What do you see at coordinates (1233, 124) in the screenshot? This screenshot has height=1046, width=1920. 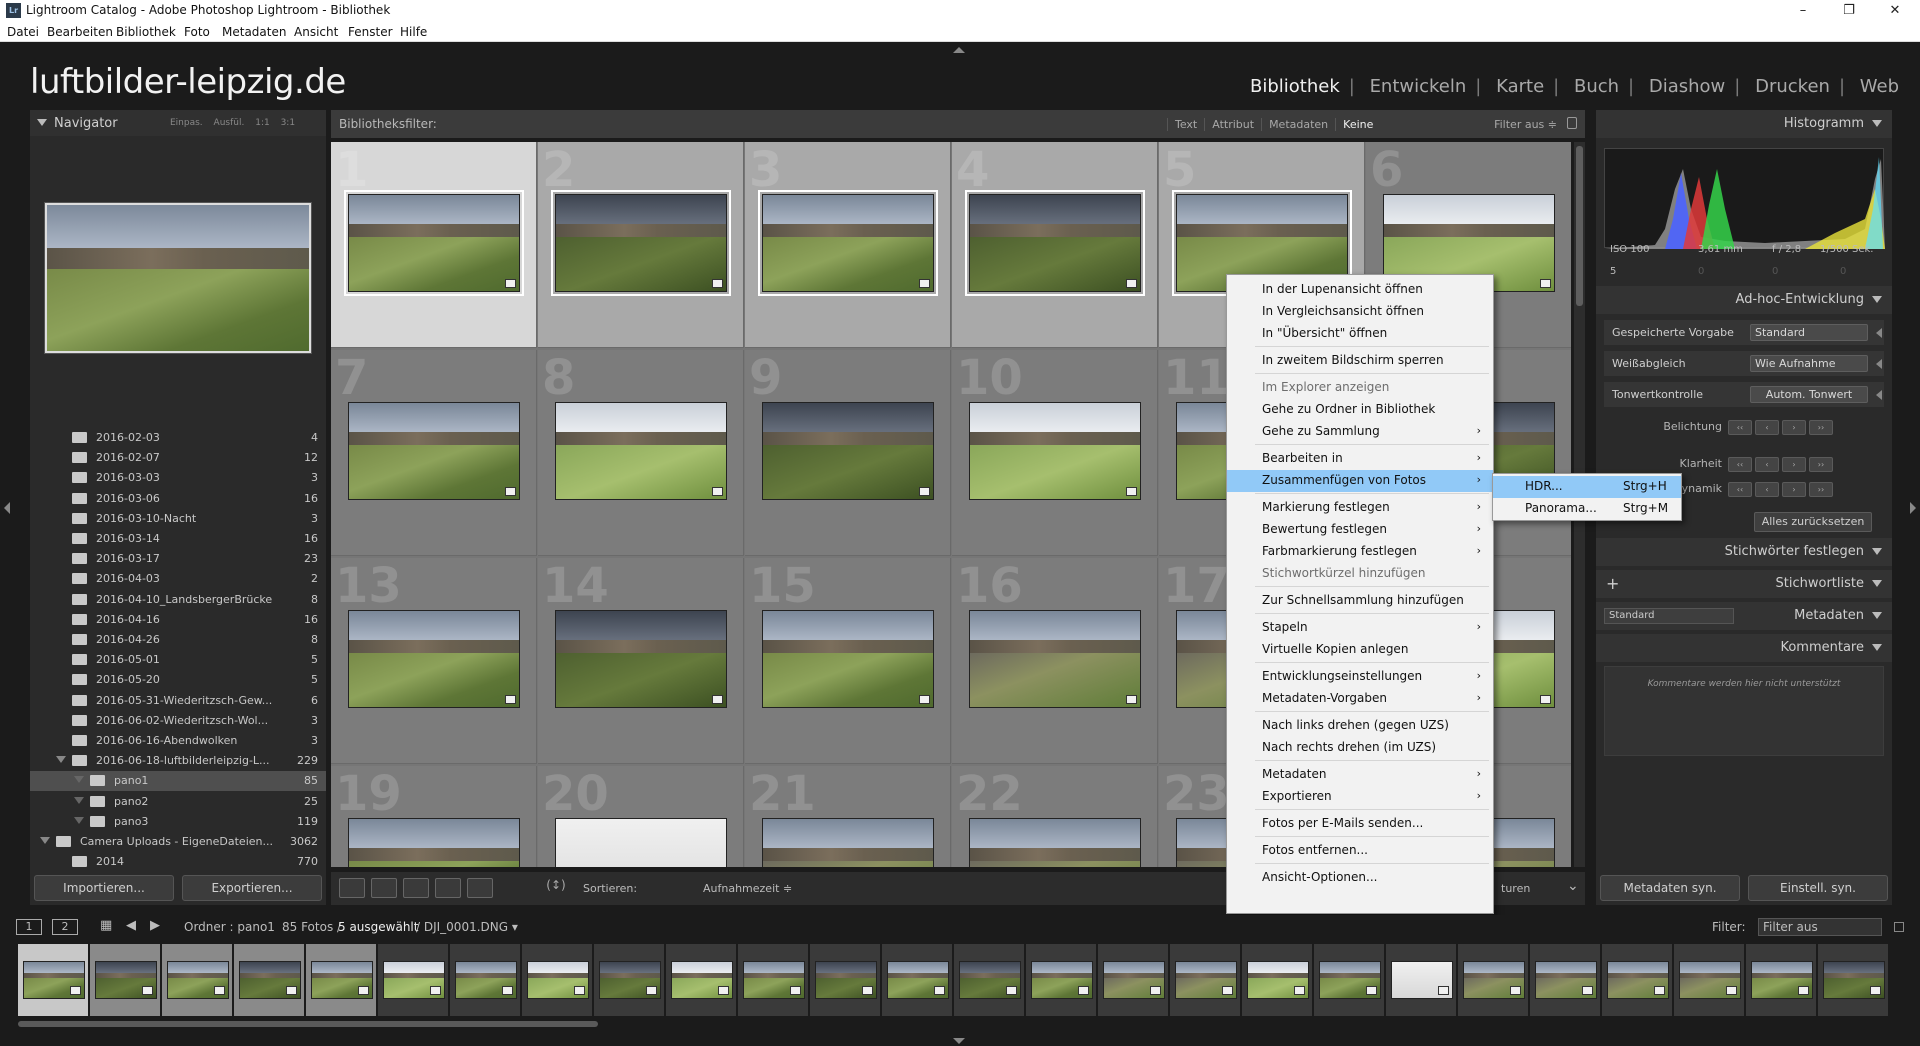 I see `filter-attribute: Attribut` at bounding box center [1233, 124].